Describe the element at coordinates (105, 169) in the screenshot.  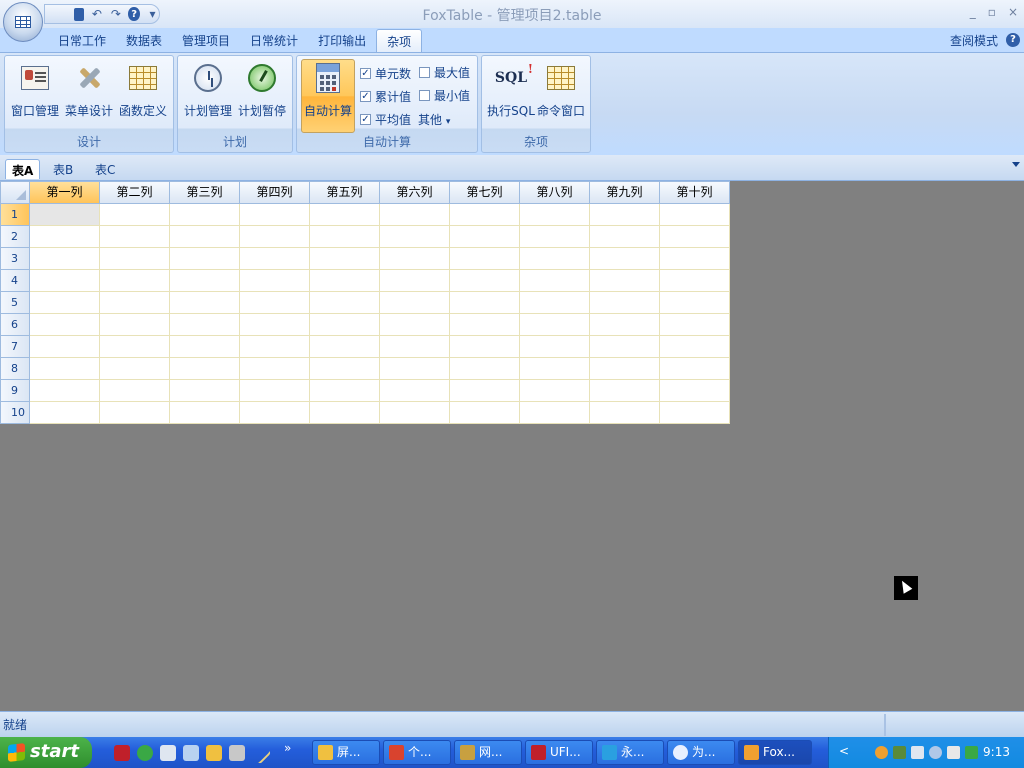
I see `sheet-tab-c: 表C` at that location.